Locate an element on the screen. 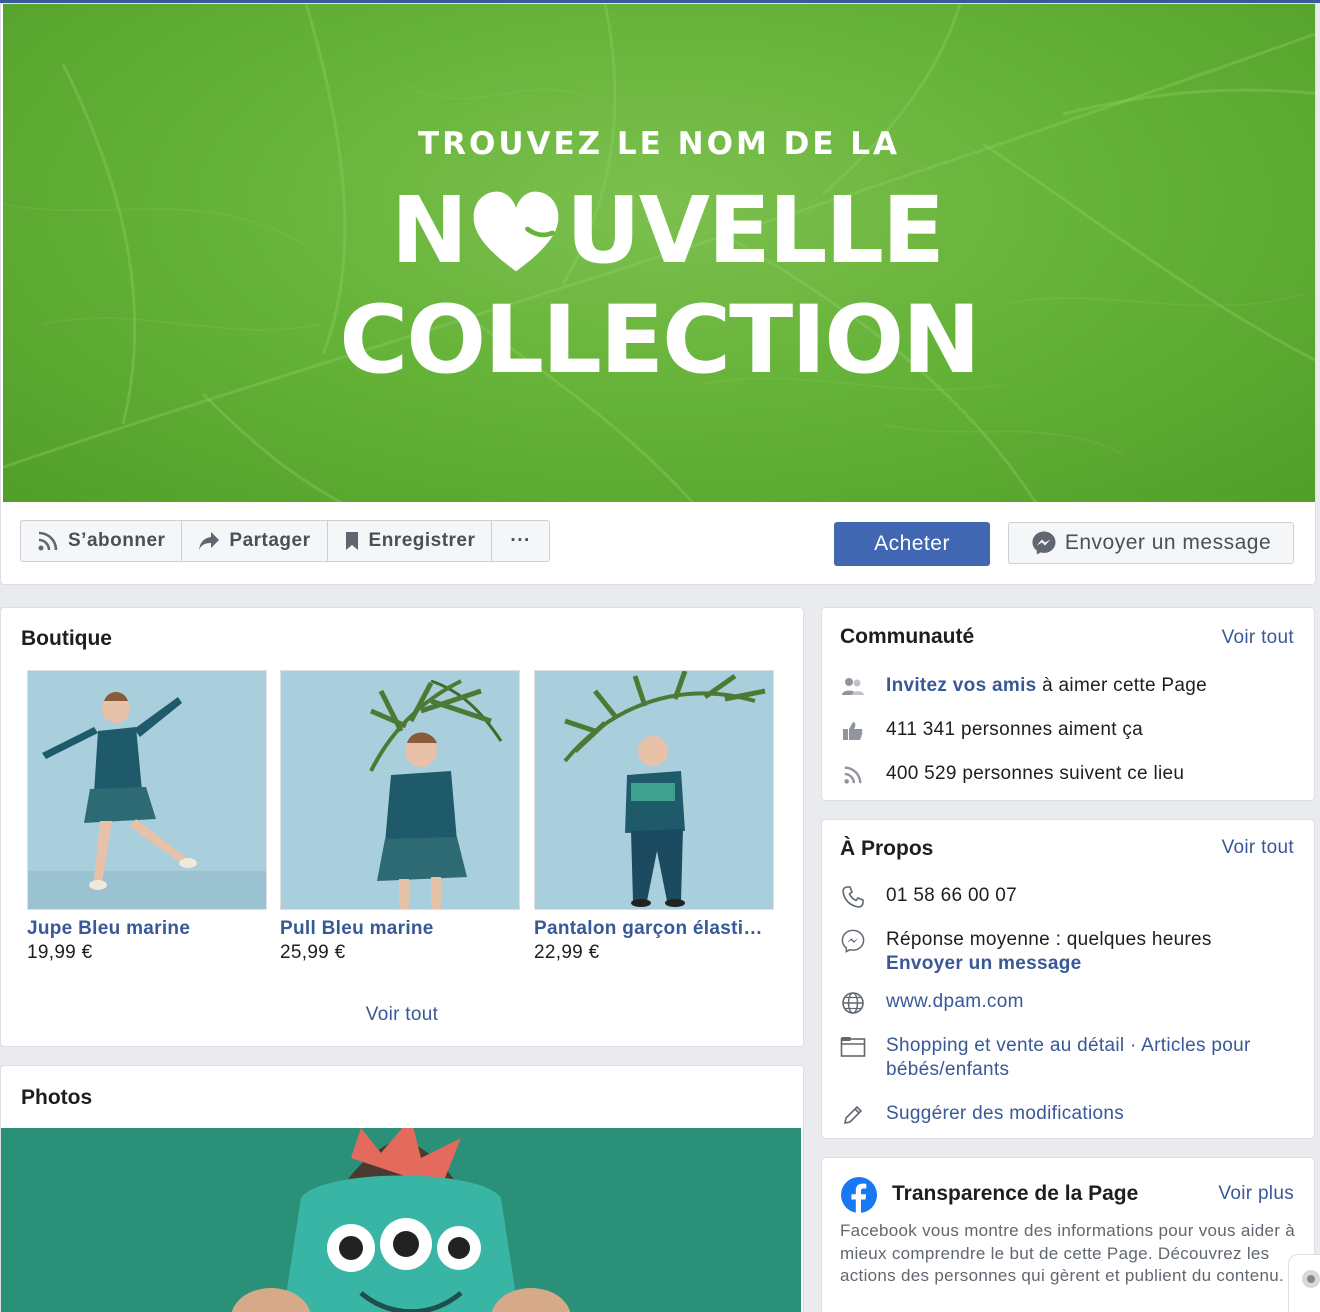  monster-mask-photo is located at coordinates (401, 1220).